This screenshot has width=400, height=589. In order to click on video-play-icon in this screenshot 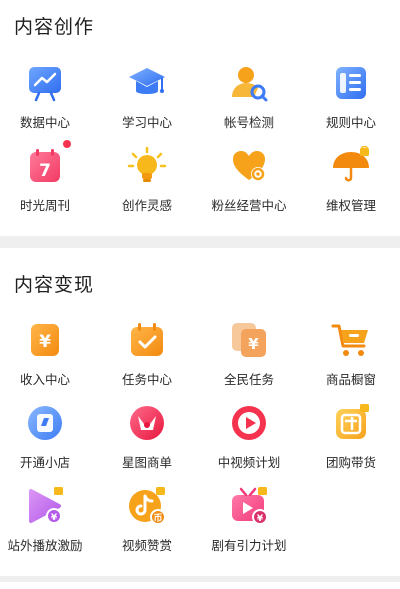, I will do `click(249, 423)`.